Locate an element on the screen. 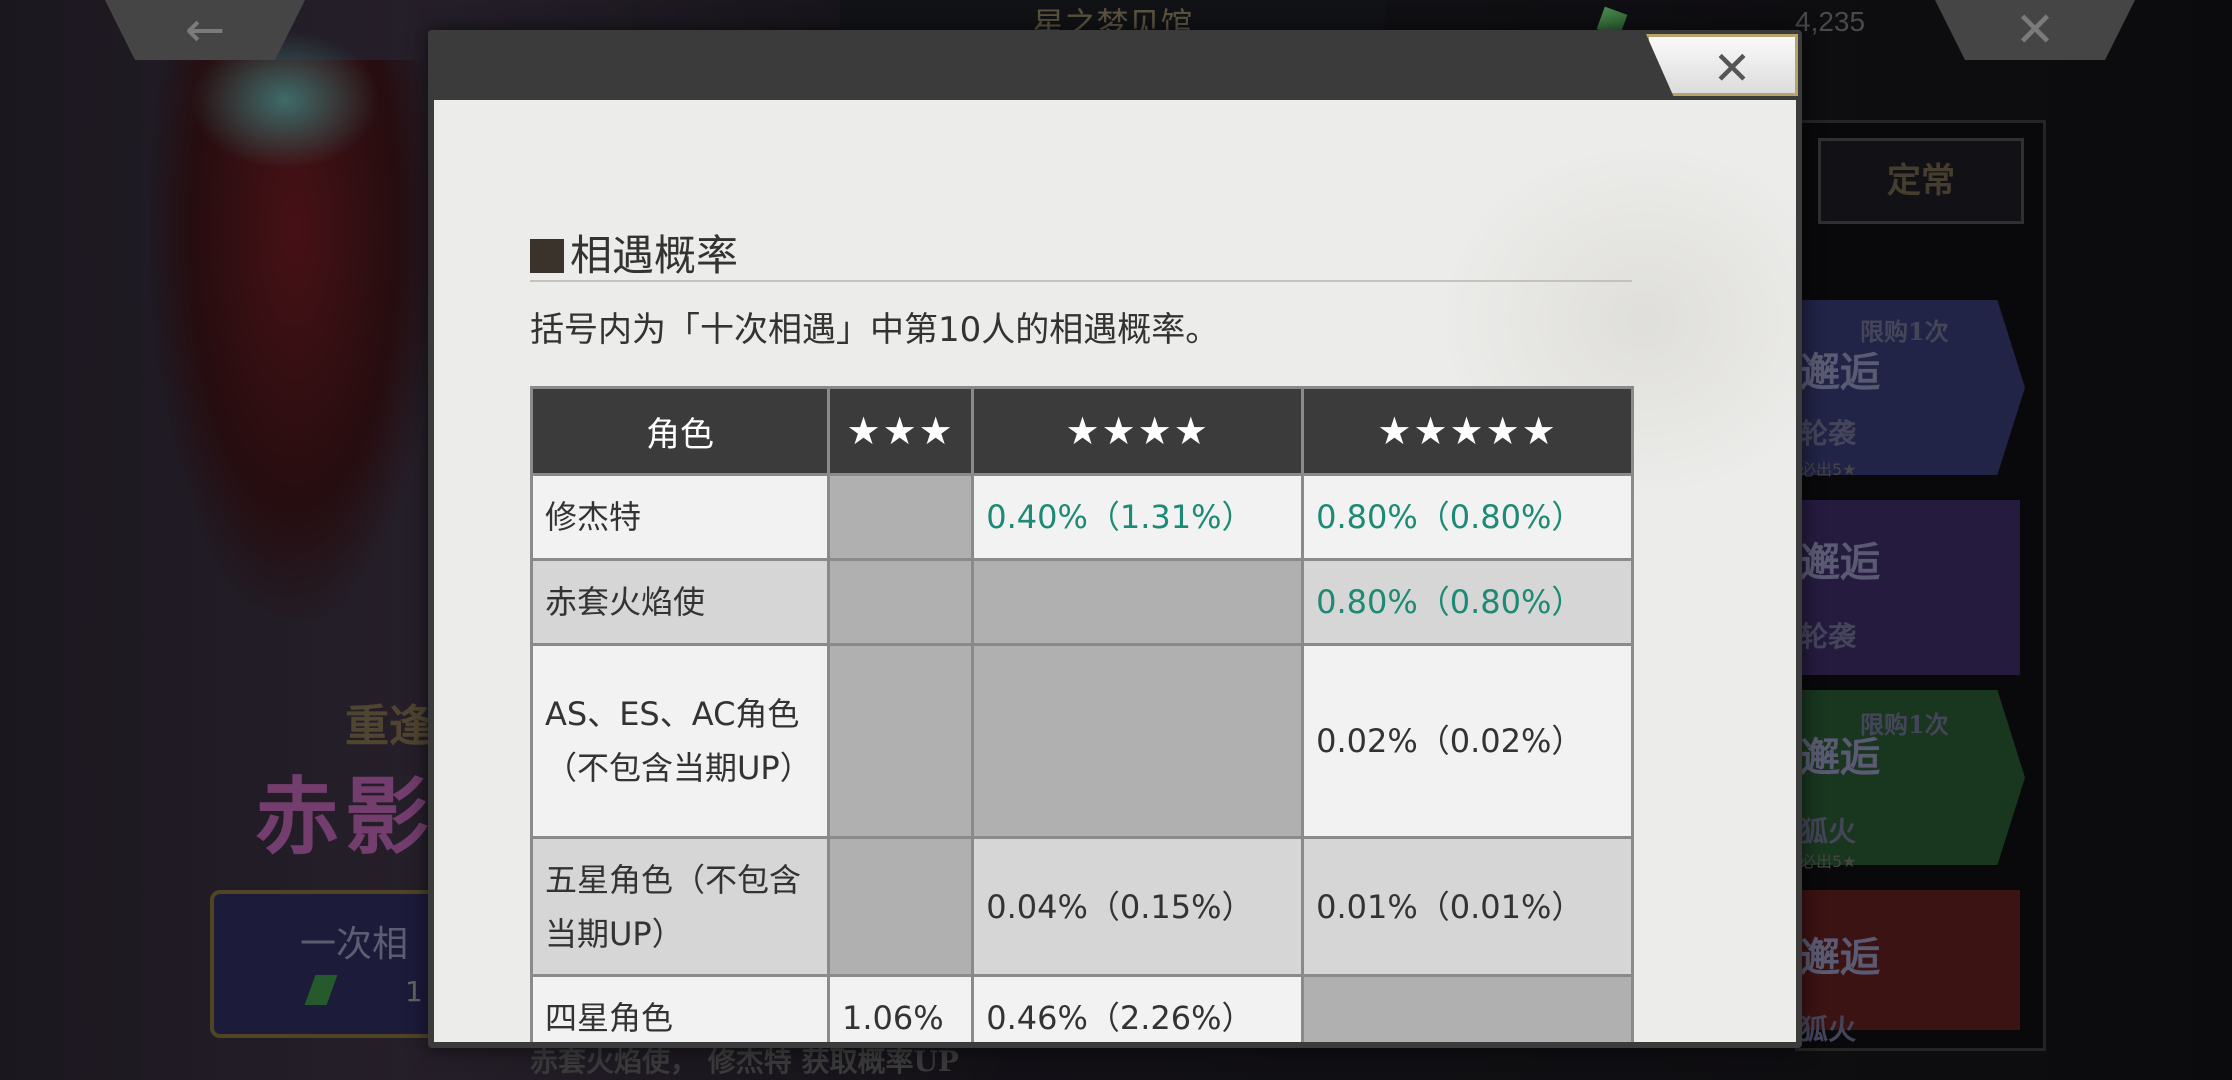 This screenshot has width=2232, height=1080. close-icon: ✕ is located at coordinates (1722, 65).